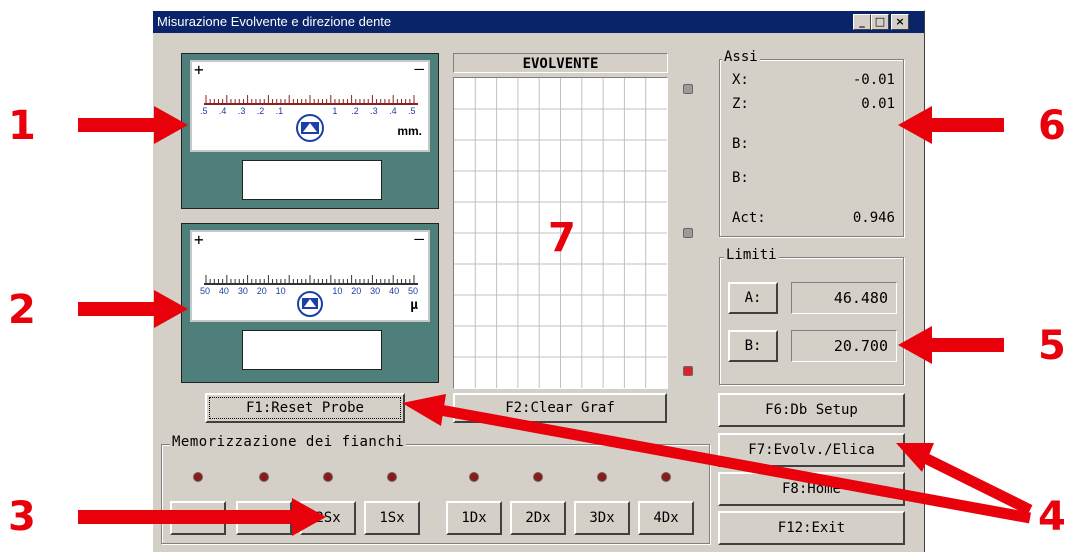 The image size is (1074, 552). What do you see at coordinates (414, 305) in the screenshot?
I see `gauge-unit: μ` at bounding box center [414, 305].